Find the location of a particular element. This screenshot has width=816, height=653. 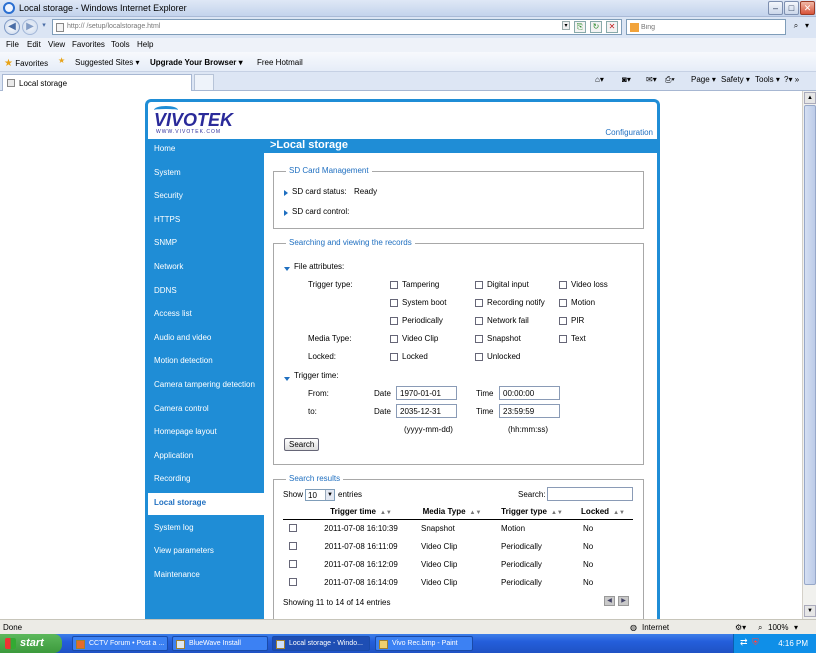

sidebar-item-recording: Recording is located at coordinates (206, 480).